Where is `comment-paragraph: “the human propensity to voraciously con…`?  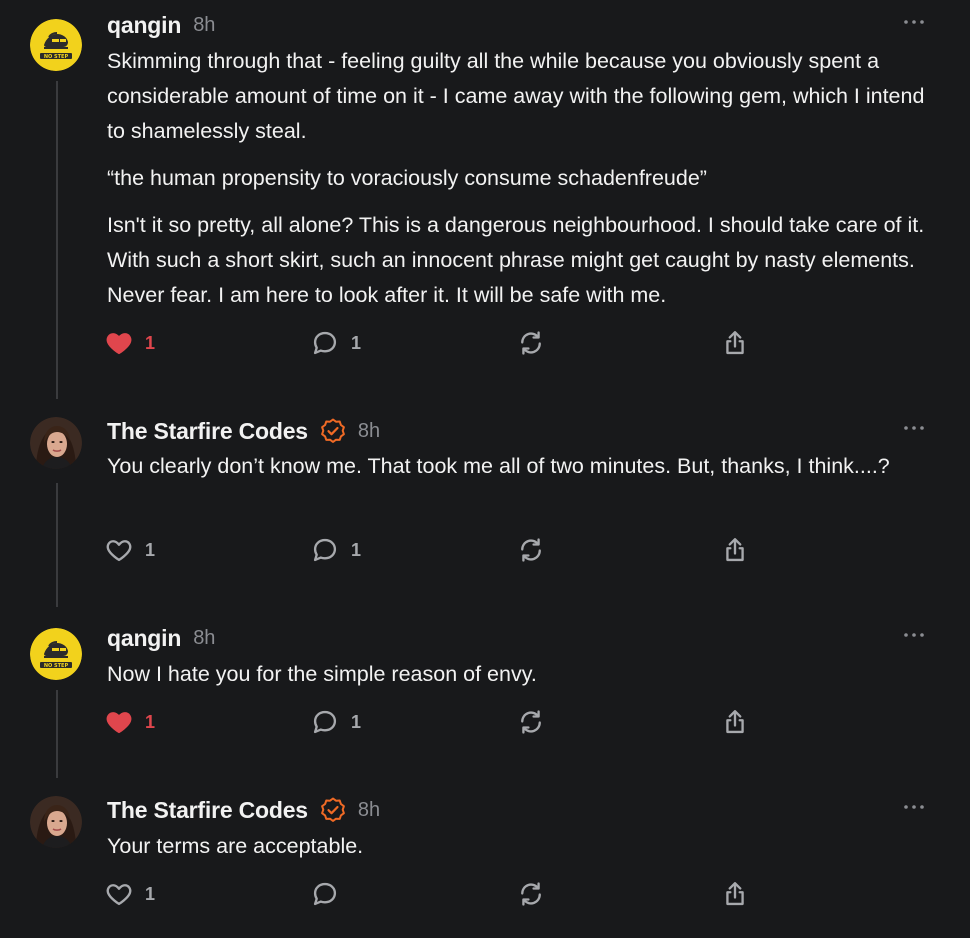 comment-paragraph: “the human propensity to voraciously con… is located at coordinates (407, 178).